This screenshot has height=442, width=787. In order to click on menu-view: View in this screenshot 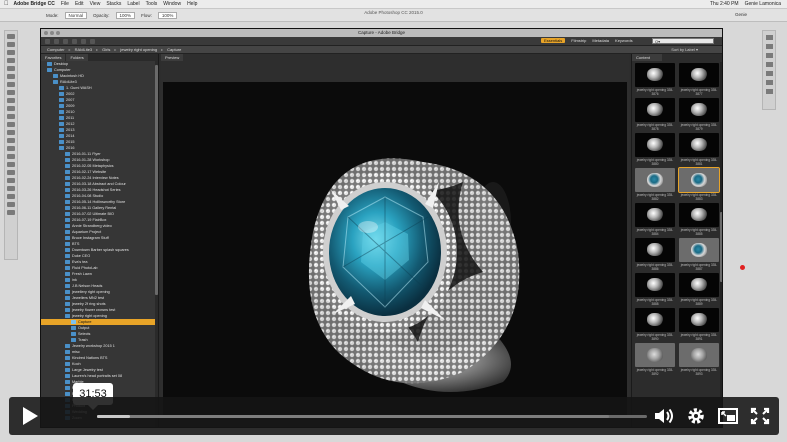, I will do `click(95, 4)`.